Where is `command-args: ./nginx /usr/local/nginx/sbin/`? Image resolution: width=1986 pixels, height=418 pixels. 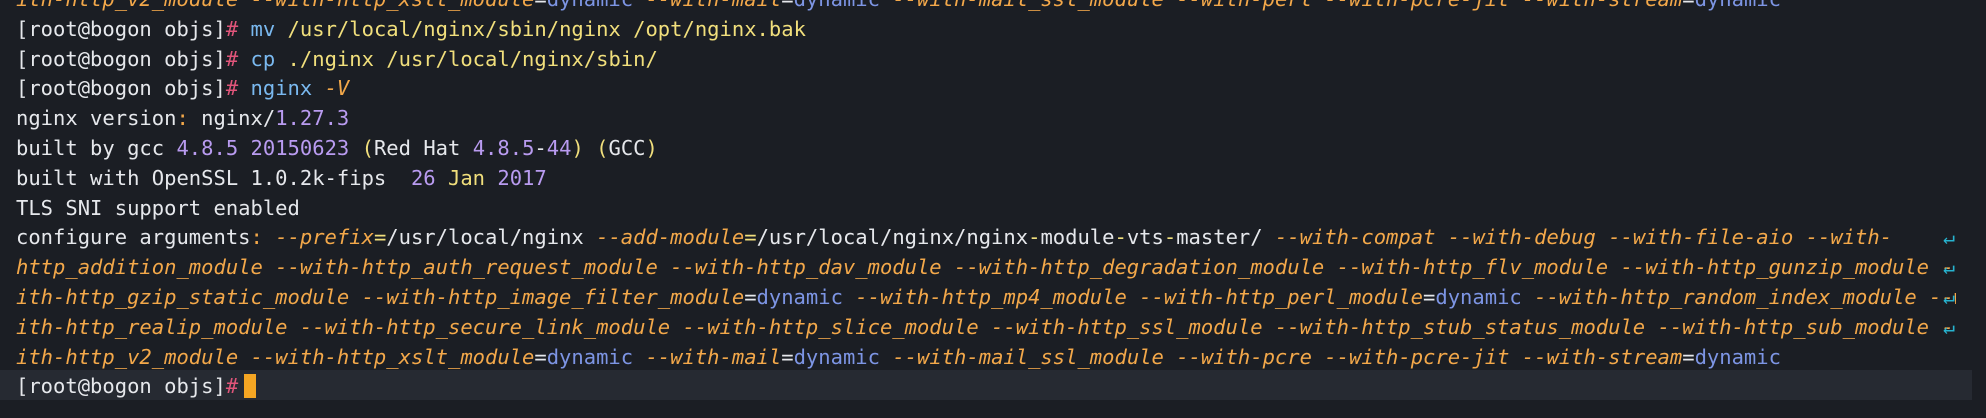
command-args: ./nginx /usr/local/nginx/sbin/ is located at coordinates (466, 58).